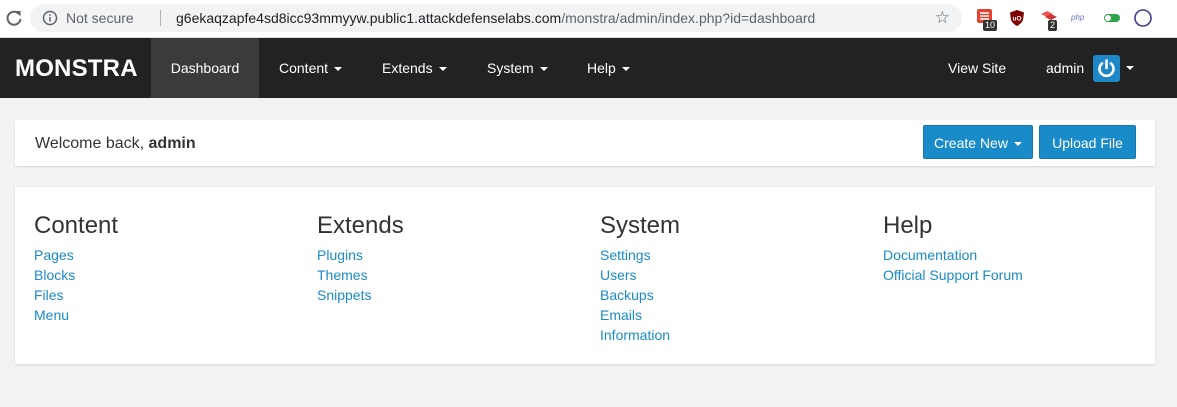 The image size is (1177, 407). I want to click on create-new-label: Create New, so click(971, 143).